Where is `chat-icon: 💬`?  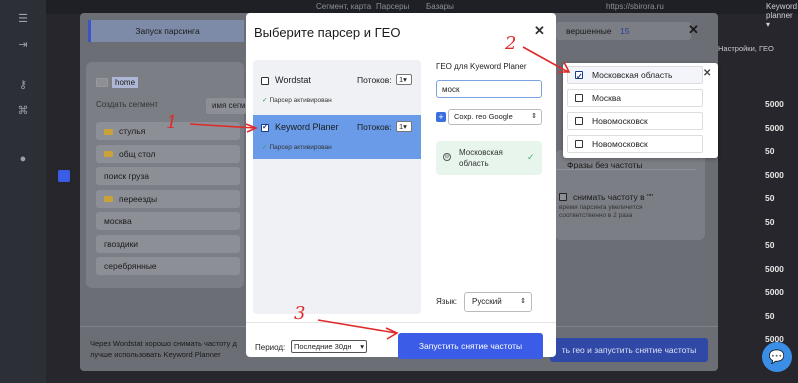
chat-icon: 💬 is located at coordinates (777, 357).